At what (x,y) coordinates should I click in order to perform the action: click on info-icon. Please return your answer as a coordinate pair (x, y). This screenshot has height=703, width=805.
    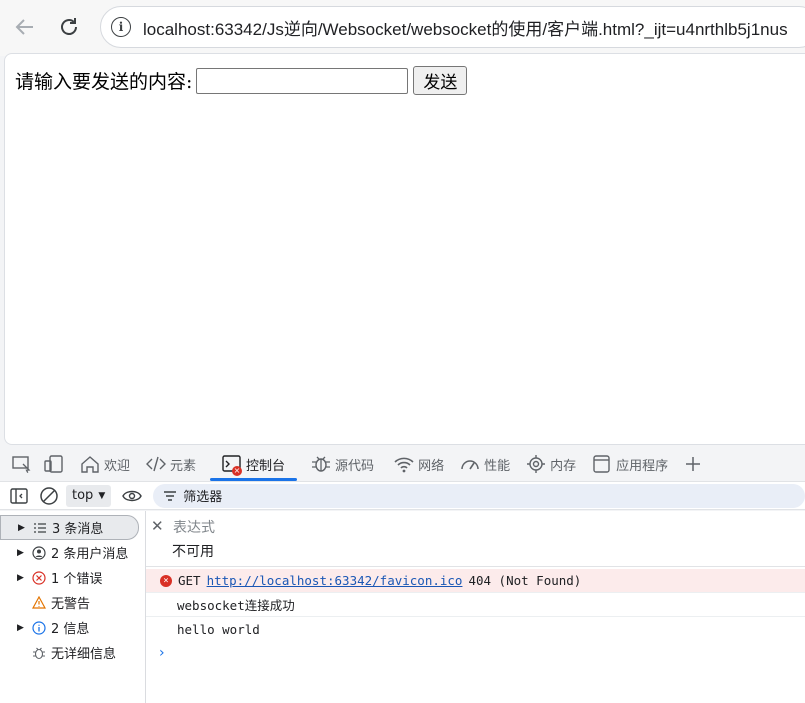
    Looking at the image, I should click on (39, 627).